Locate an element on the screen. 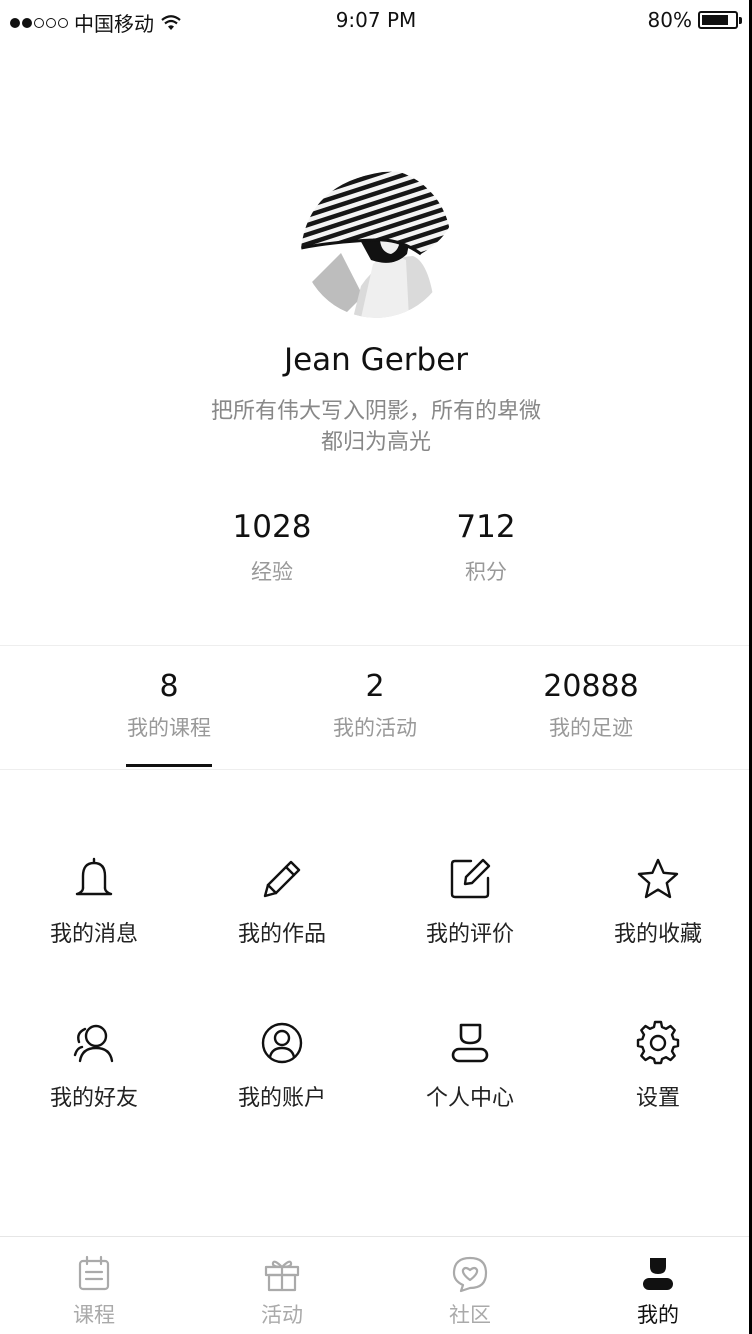 Image resolution: width=752 pixels, height=1334 pixels. nav-mine: 我的 is located at coordinates (658, 1292).